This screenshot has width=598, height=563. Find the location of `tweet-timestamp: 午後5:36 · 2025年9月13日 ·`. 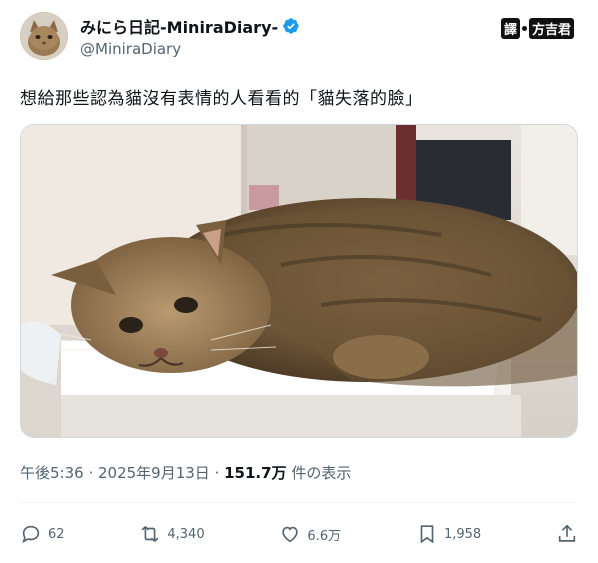

tweet-timestamp: 午後5:36 · 2025年9月13日 · is located at coordinates (122, 473).